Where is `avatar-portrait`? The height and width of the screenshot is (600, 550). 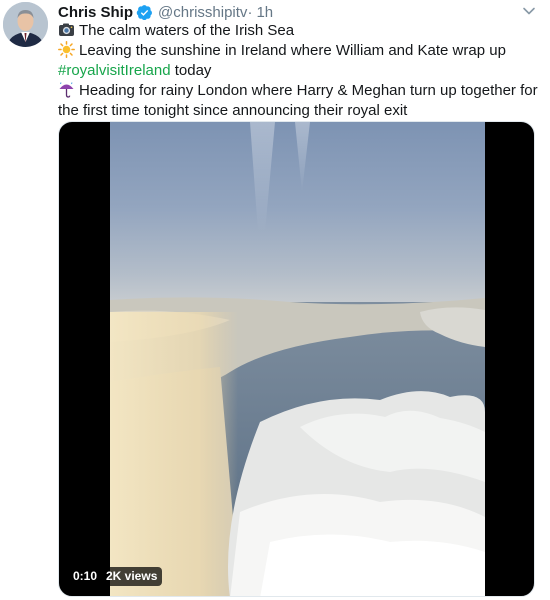 avatar-portrait is located at coordinates (25, 24).